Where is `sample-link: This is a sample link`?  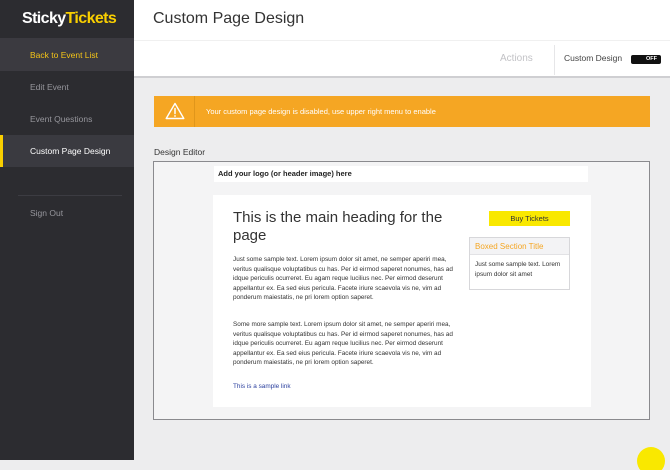 sample-link: This is a sample link is located at coordinates (262, 386).